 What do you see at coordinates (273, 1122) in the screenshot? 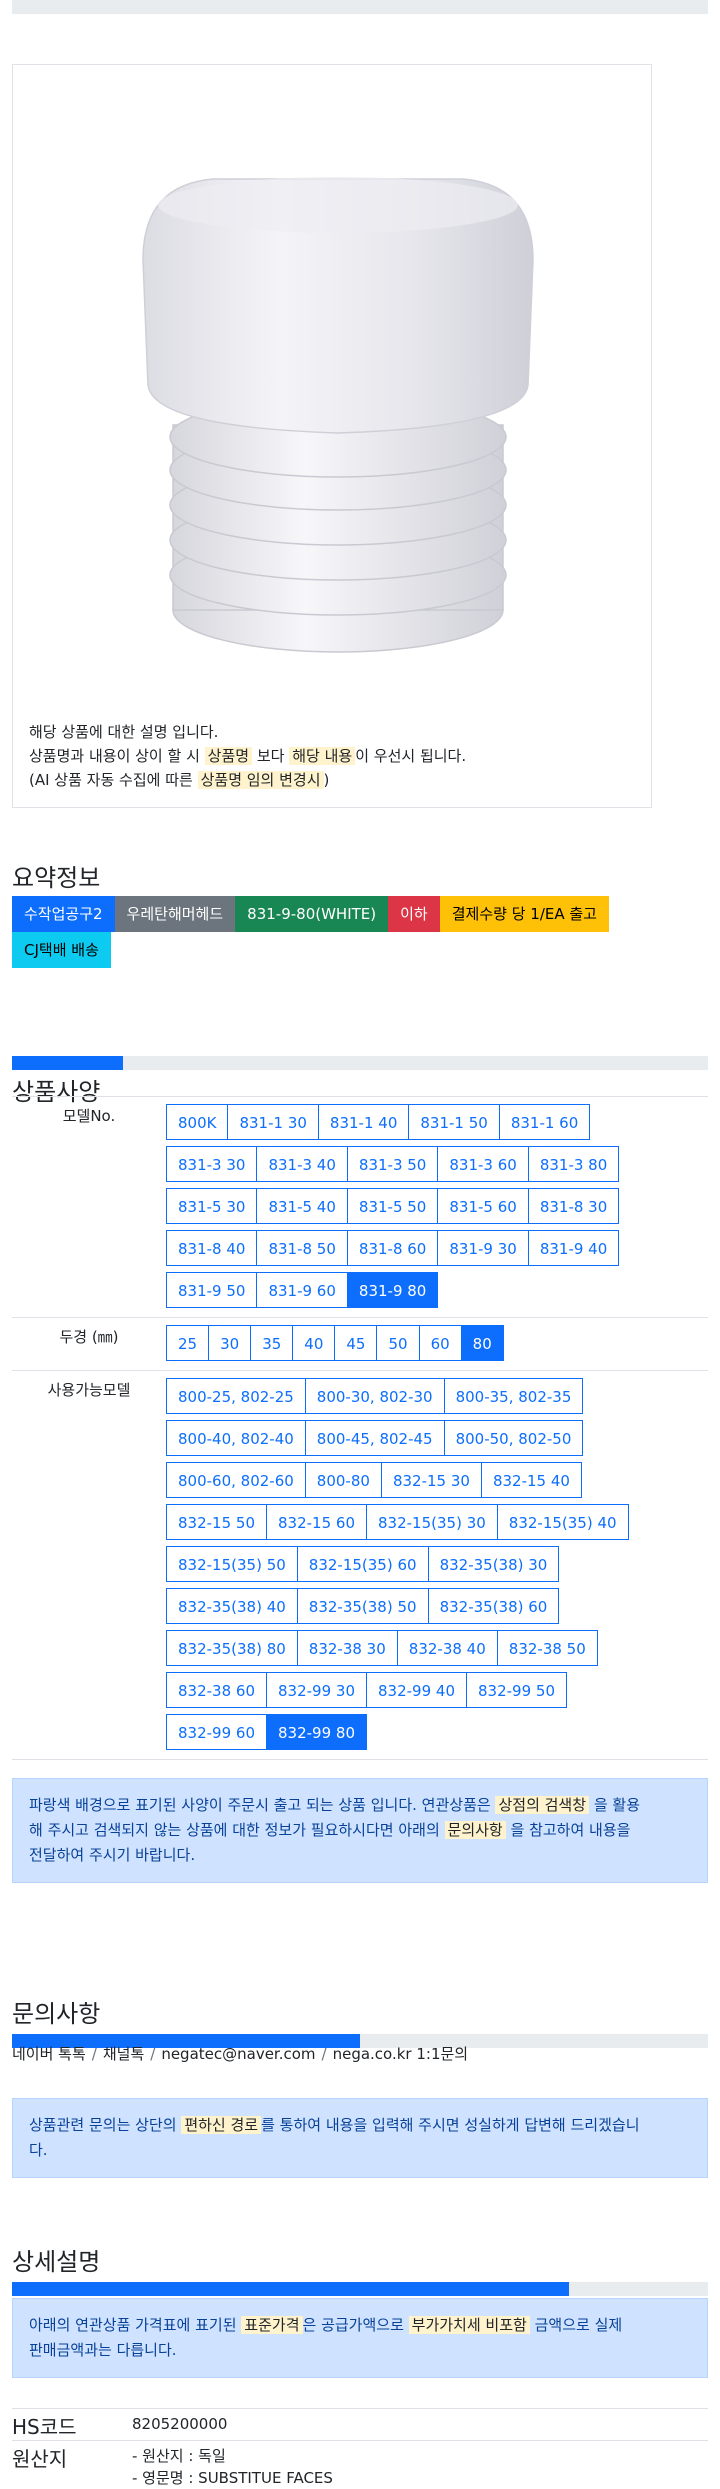
I see `spec-option-button: 831-1 30` at bounding box center [273, 1122].